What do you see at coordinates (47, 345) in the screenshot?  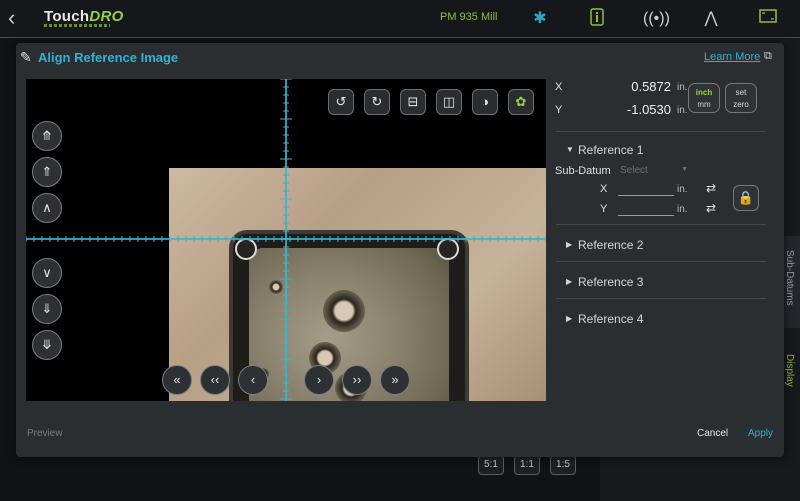 I see `move-down-fast-button: ⤋` at bounding box center [47, 345].